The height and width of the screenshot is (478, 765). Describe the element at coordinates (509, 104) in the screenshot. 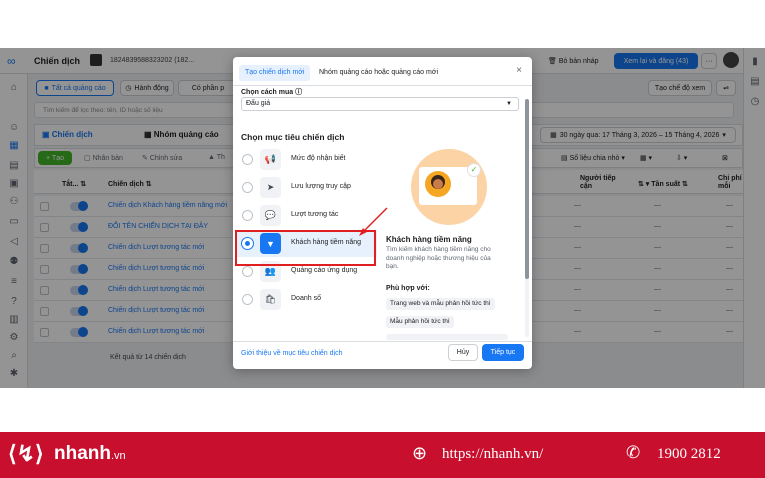

I see `caret-down-icon: ▼` at that location.